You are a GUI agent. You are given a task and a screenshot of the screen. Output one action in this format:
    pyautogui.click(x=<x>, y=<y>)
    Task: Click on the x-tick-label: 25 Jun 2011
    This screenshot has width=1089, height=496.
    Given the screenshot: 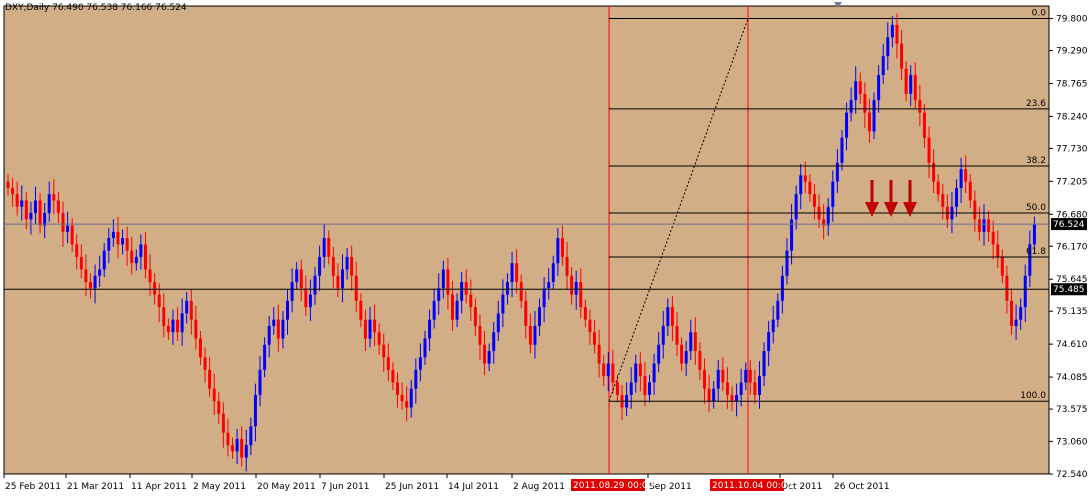 What is the action you would take?
    pyautogui.click(x=412, y=487)
    